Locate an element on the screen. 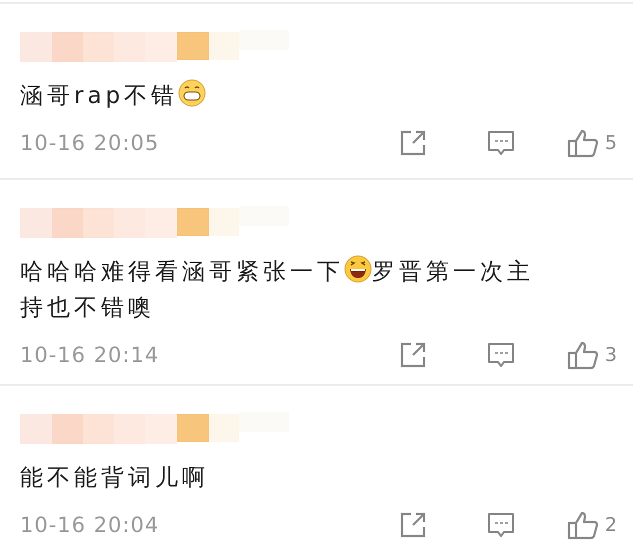 This screenshot has height=558, width=633. laughing-emoji-icon is located at coordinates (358, 269).